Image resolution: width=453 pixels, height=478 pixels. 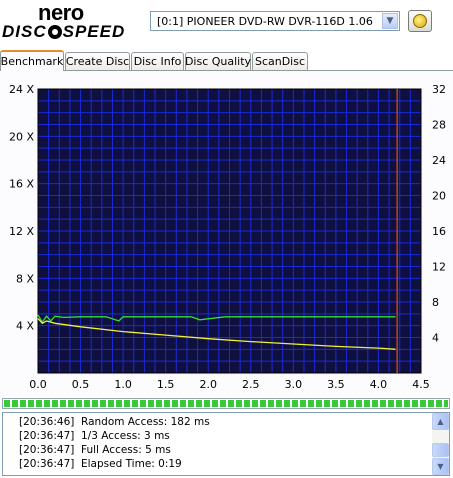 What do you see at coordinates (440, 450) in the screenshot?
I see `scroll-thumb` at bounding box center [440, 450].